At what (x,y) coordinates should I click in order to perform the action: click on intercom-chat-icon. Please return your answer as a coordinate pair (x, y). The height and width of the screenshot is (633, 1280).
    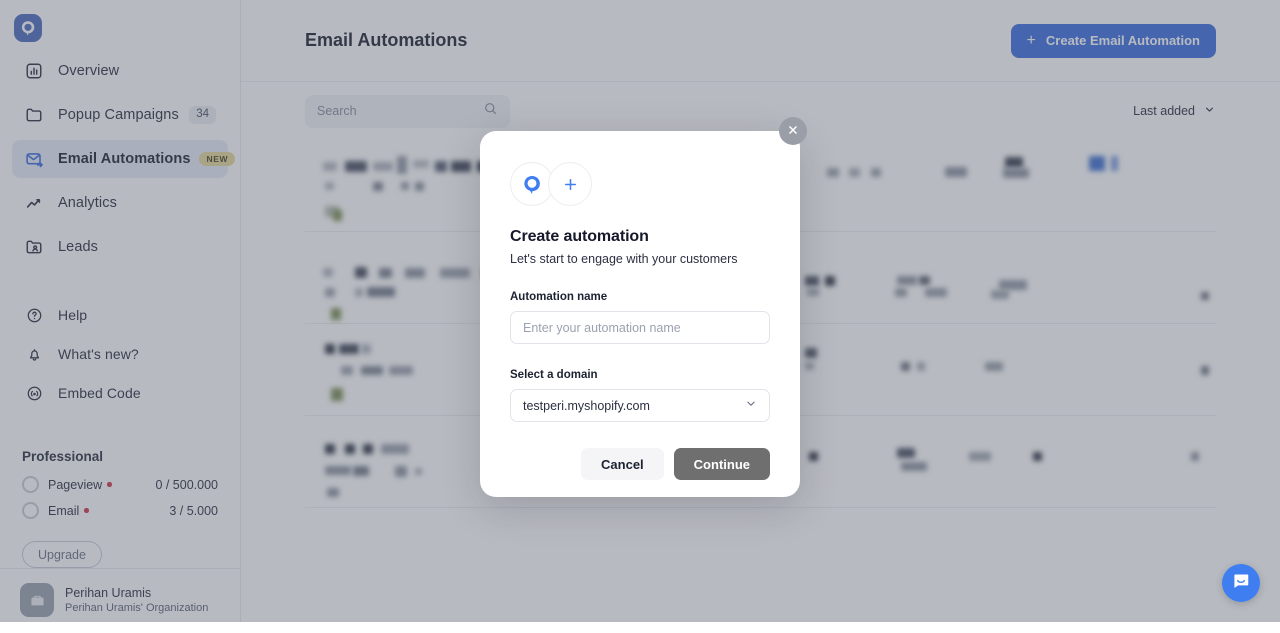
    Looking at the image, I should click on (1241, 583).